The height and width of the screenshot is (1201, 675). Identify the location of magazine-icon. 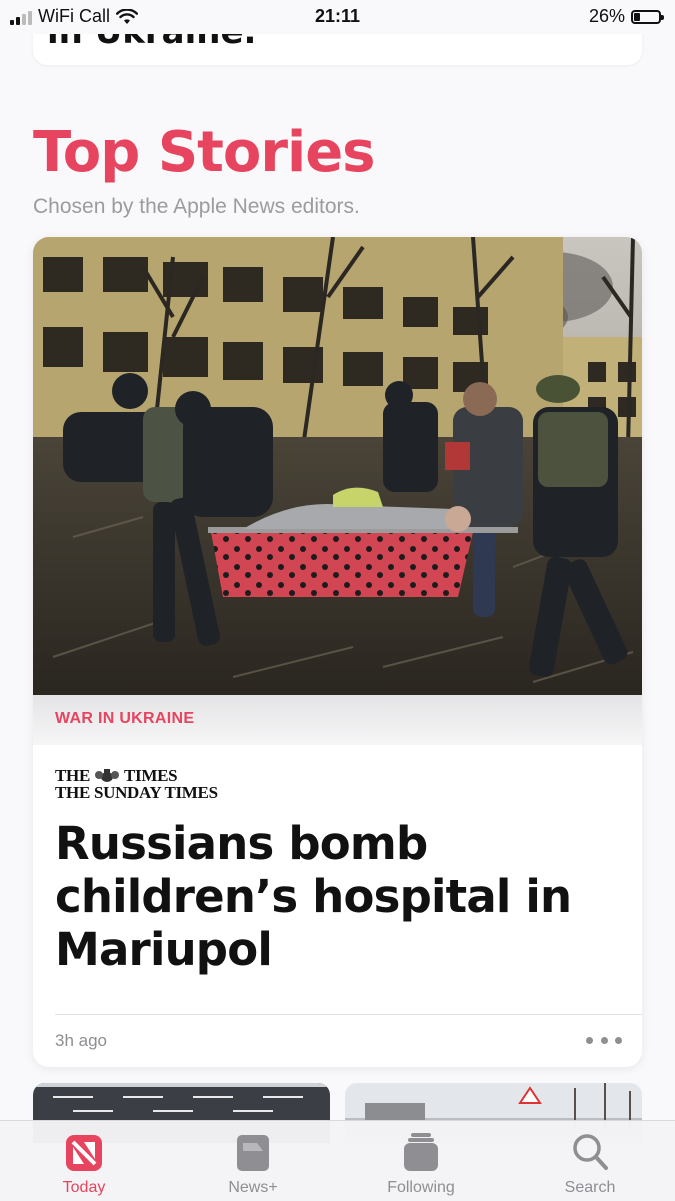
(253, 1153).